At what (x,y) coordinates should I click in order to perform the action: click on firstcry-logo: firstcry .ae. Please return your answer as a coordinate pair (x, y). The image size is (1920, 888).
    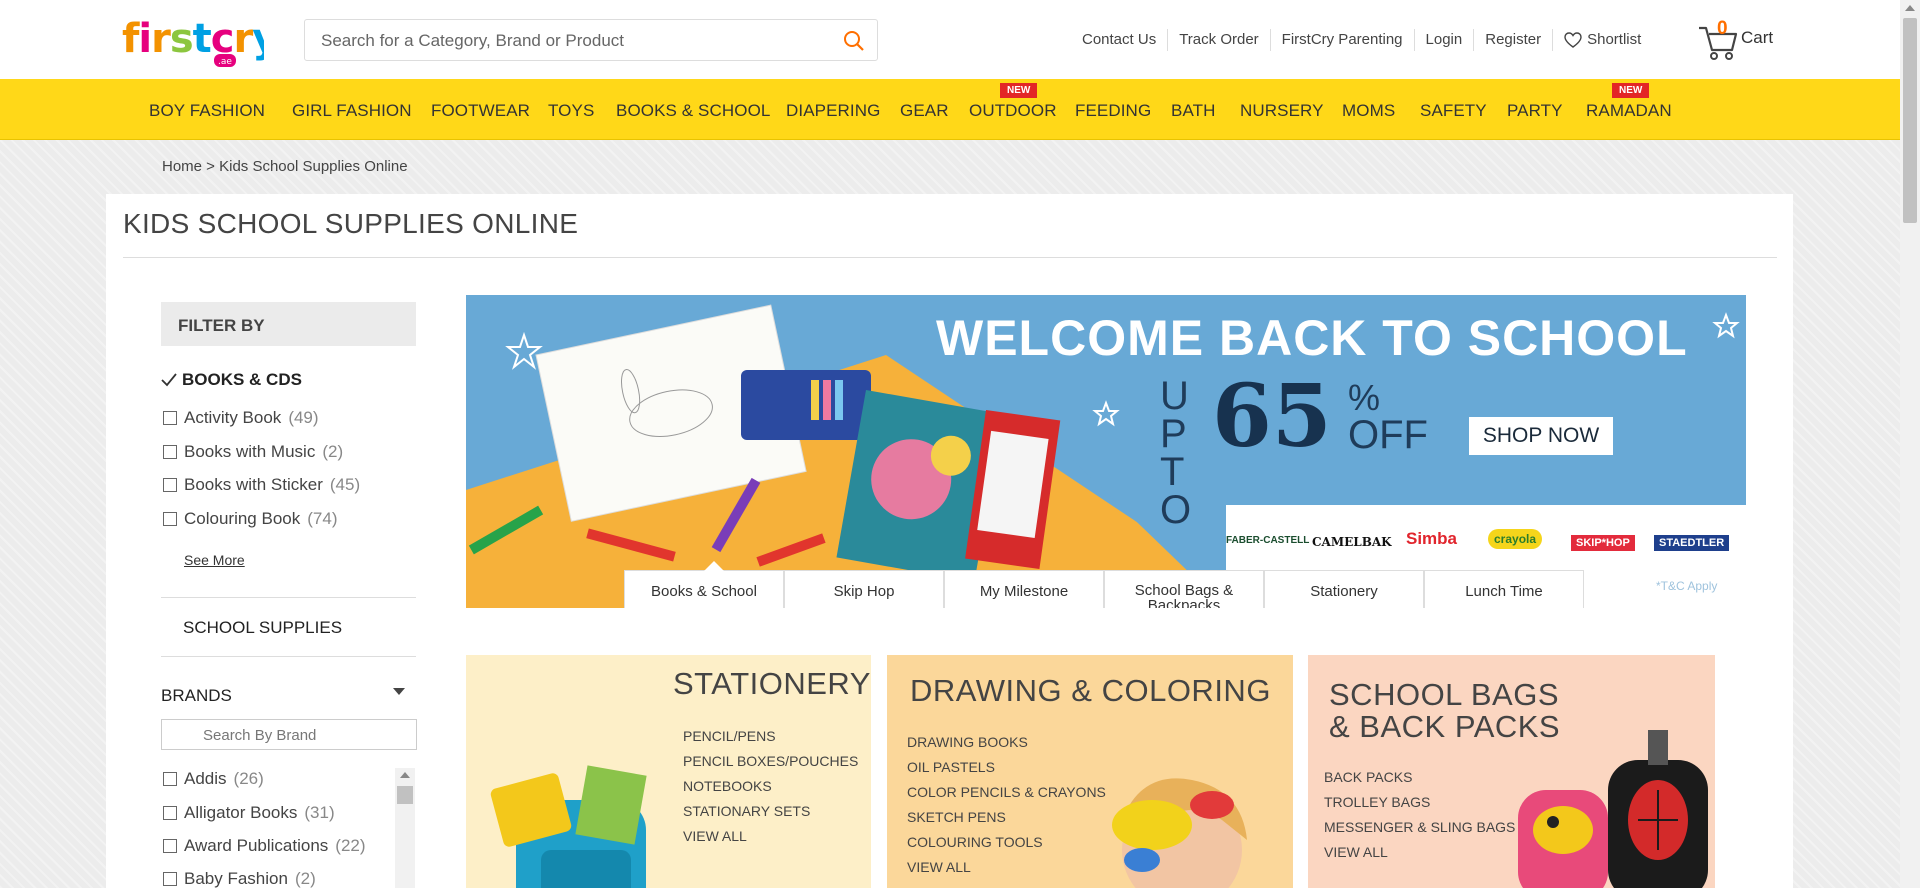
    Looking at the image, I should click on (200, 42).